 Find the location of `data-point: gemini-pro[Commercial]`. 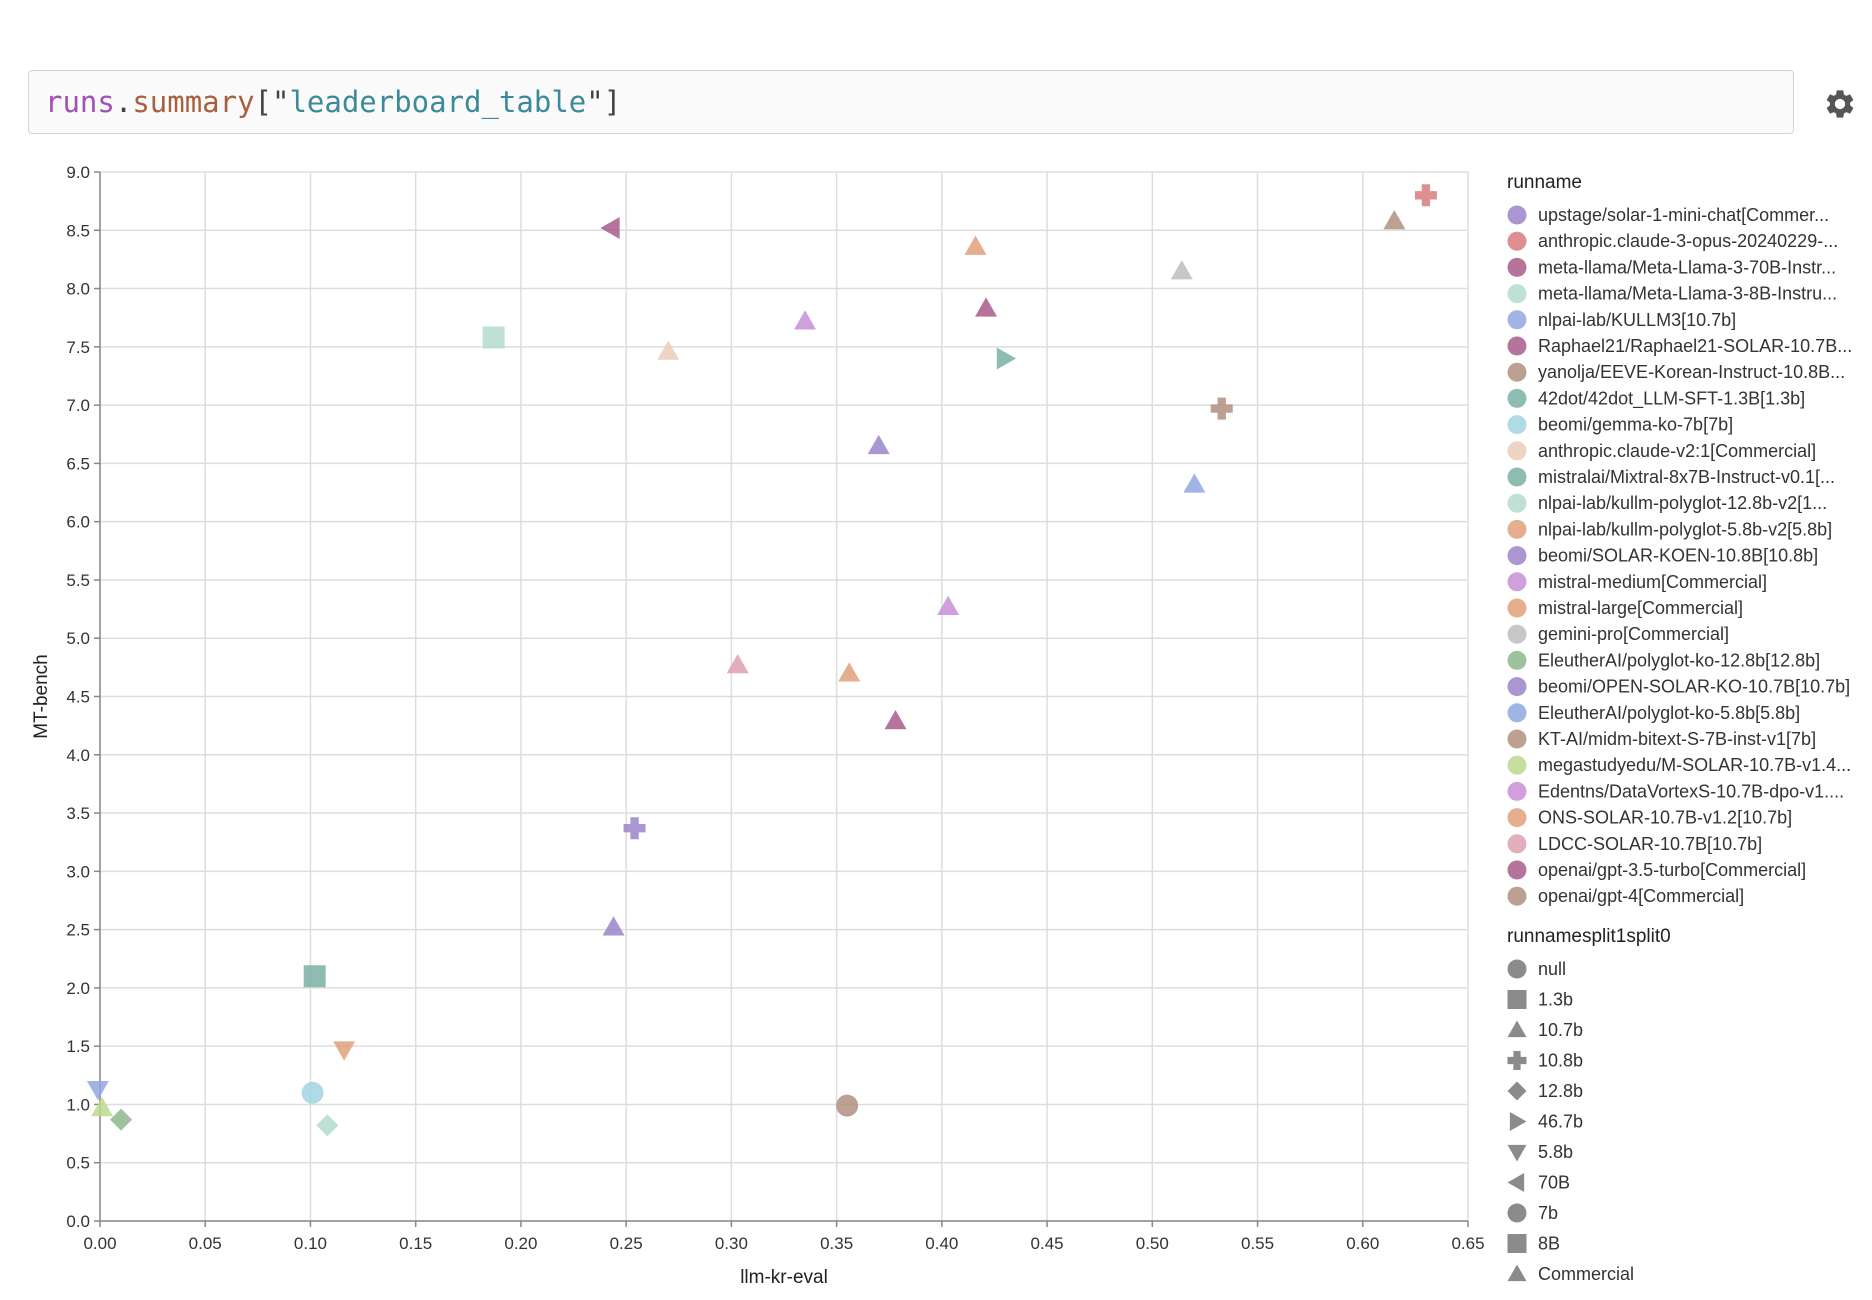

data-point: gemini-pro[Commercial] is located at coordinates (1181, 270).